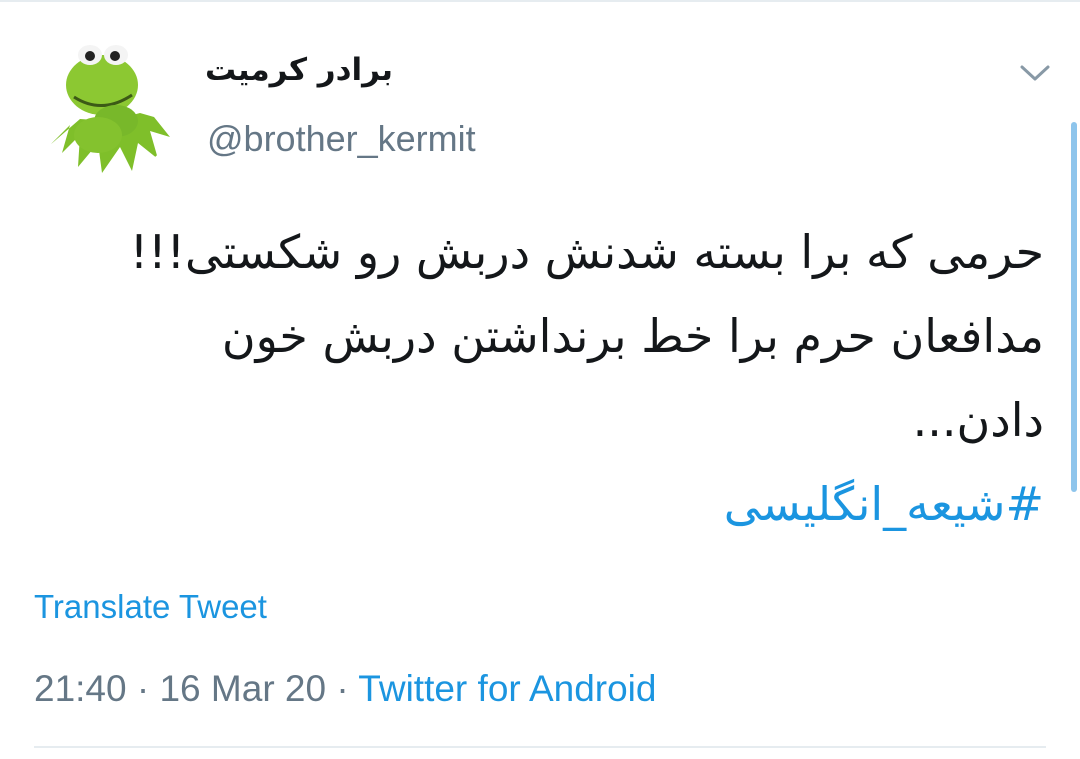 This screenshot has width=1080, height=759. I want to click on tweet-time: 21:40, so click(80, 688).